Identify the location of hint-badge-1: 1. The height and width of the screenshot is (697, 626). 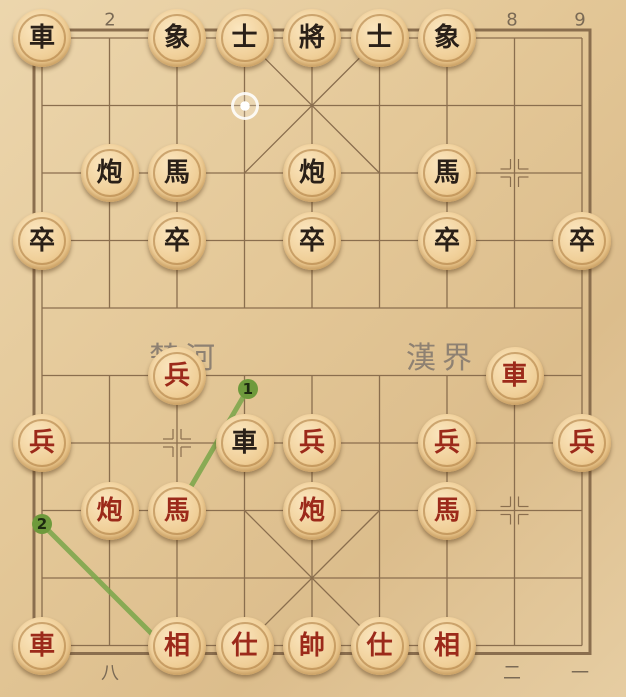
(247, 389).